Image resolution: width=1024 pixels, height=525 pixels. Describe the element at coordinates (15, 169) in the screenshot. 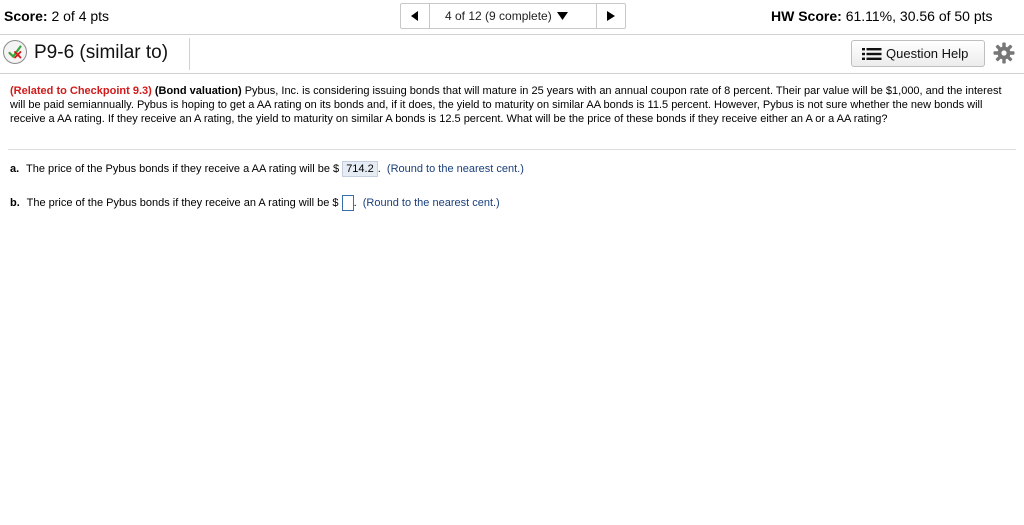

I see `part-a-label: a.` at that location.